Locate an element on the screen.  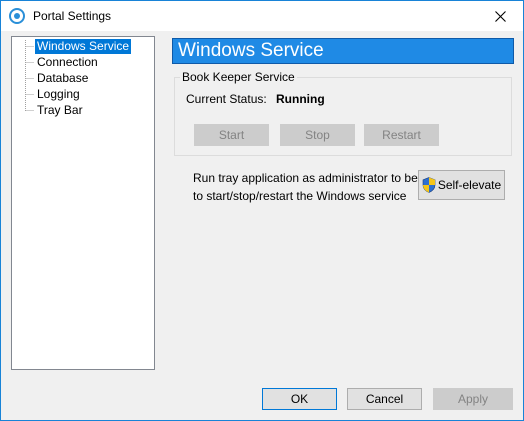
apply-button: Apply is located at coordinates (473, 399).